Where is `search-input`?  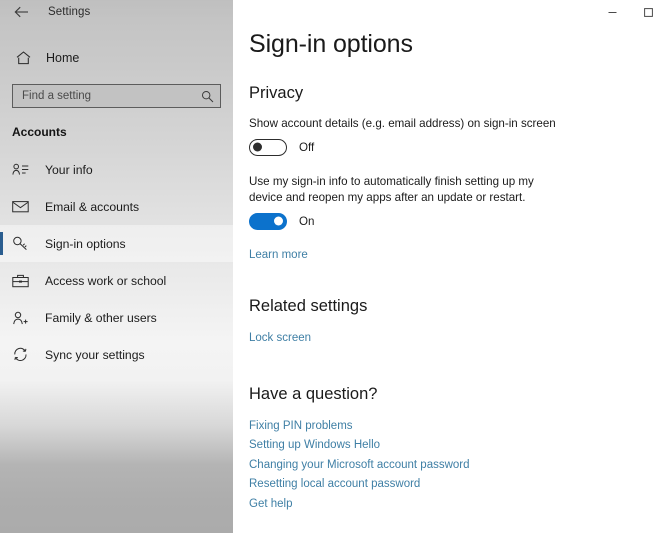
search-input is located at coordinates (111, 96).